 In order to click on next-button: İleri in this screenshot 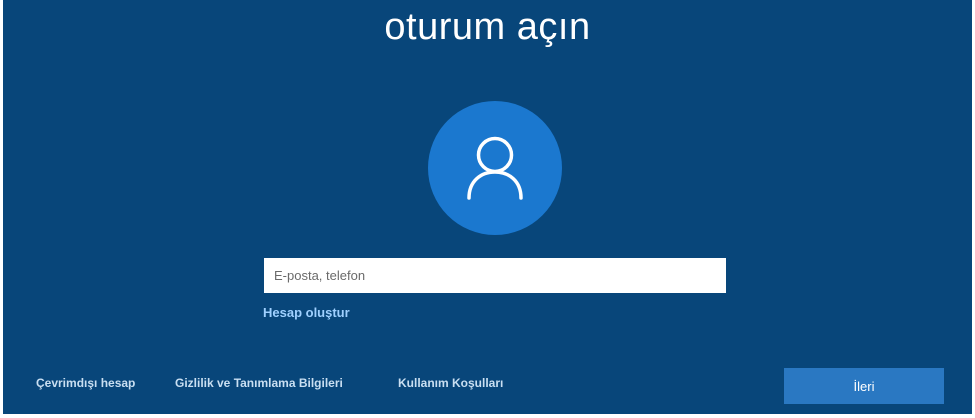, I will do `click(864, 386)`.